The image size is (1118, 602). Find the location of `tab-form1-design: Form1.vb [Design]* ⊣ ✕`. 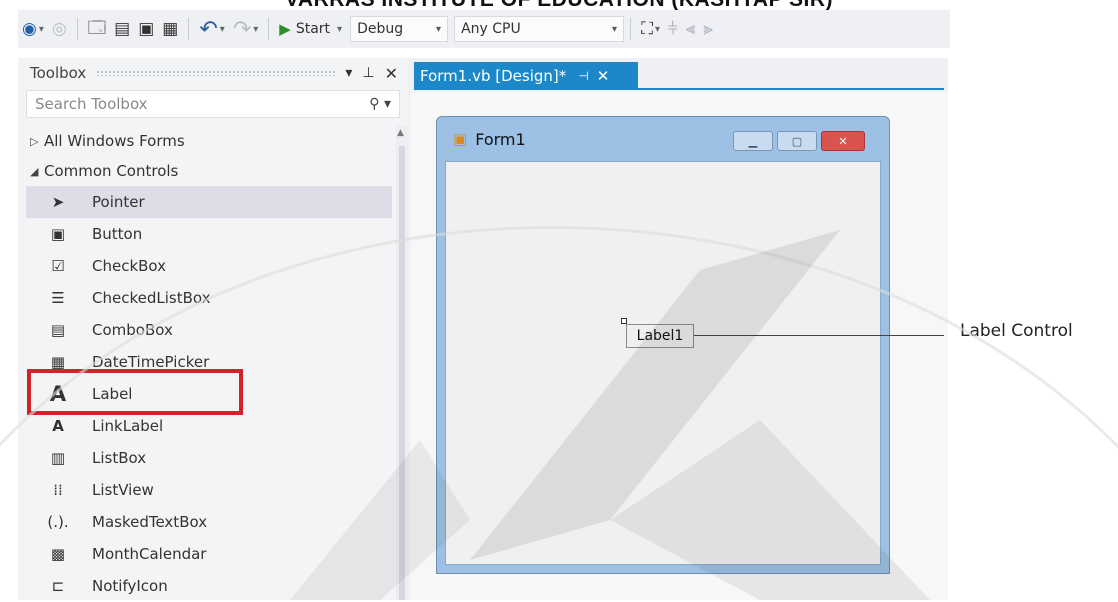

tab-form1-design: Form1.vb [Design]* ⊣ ✕ is located at coordinates (526, 76).